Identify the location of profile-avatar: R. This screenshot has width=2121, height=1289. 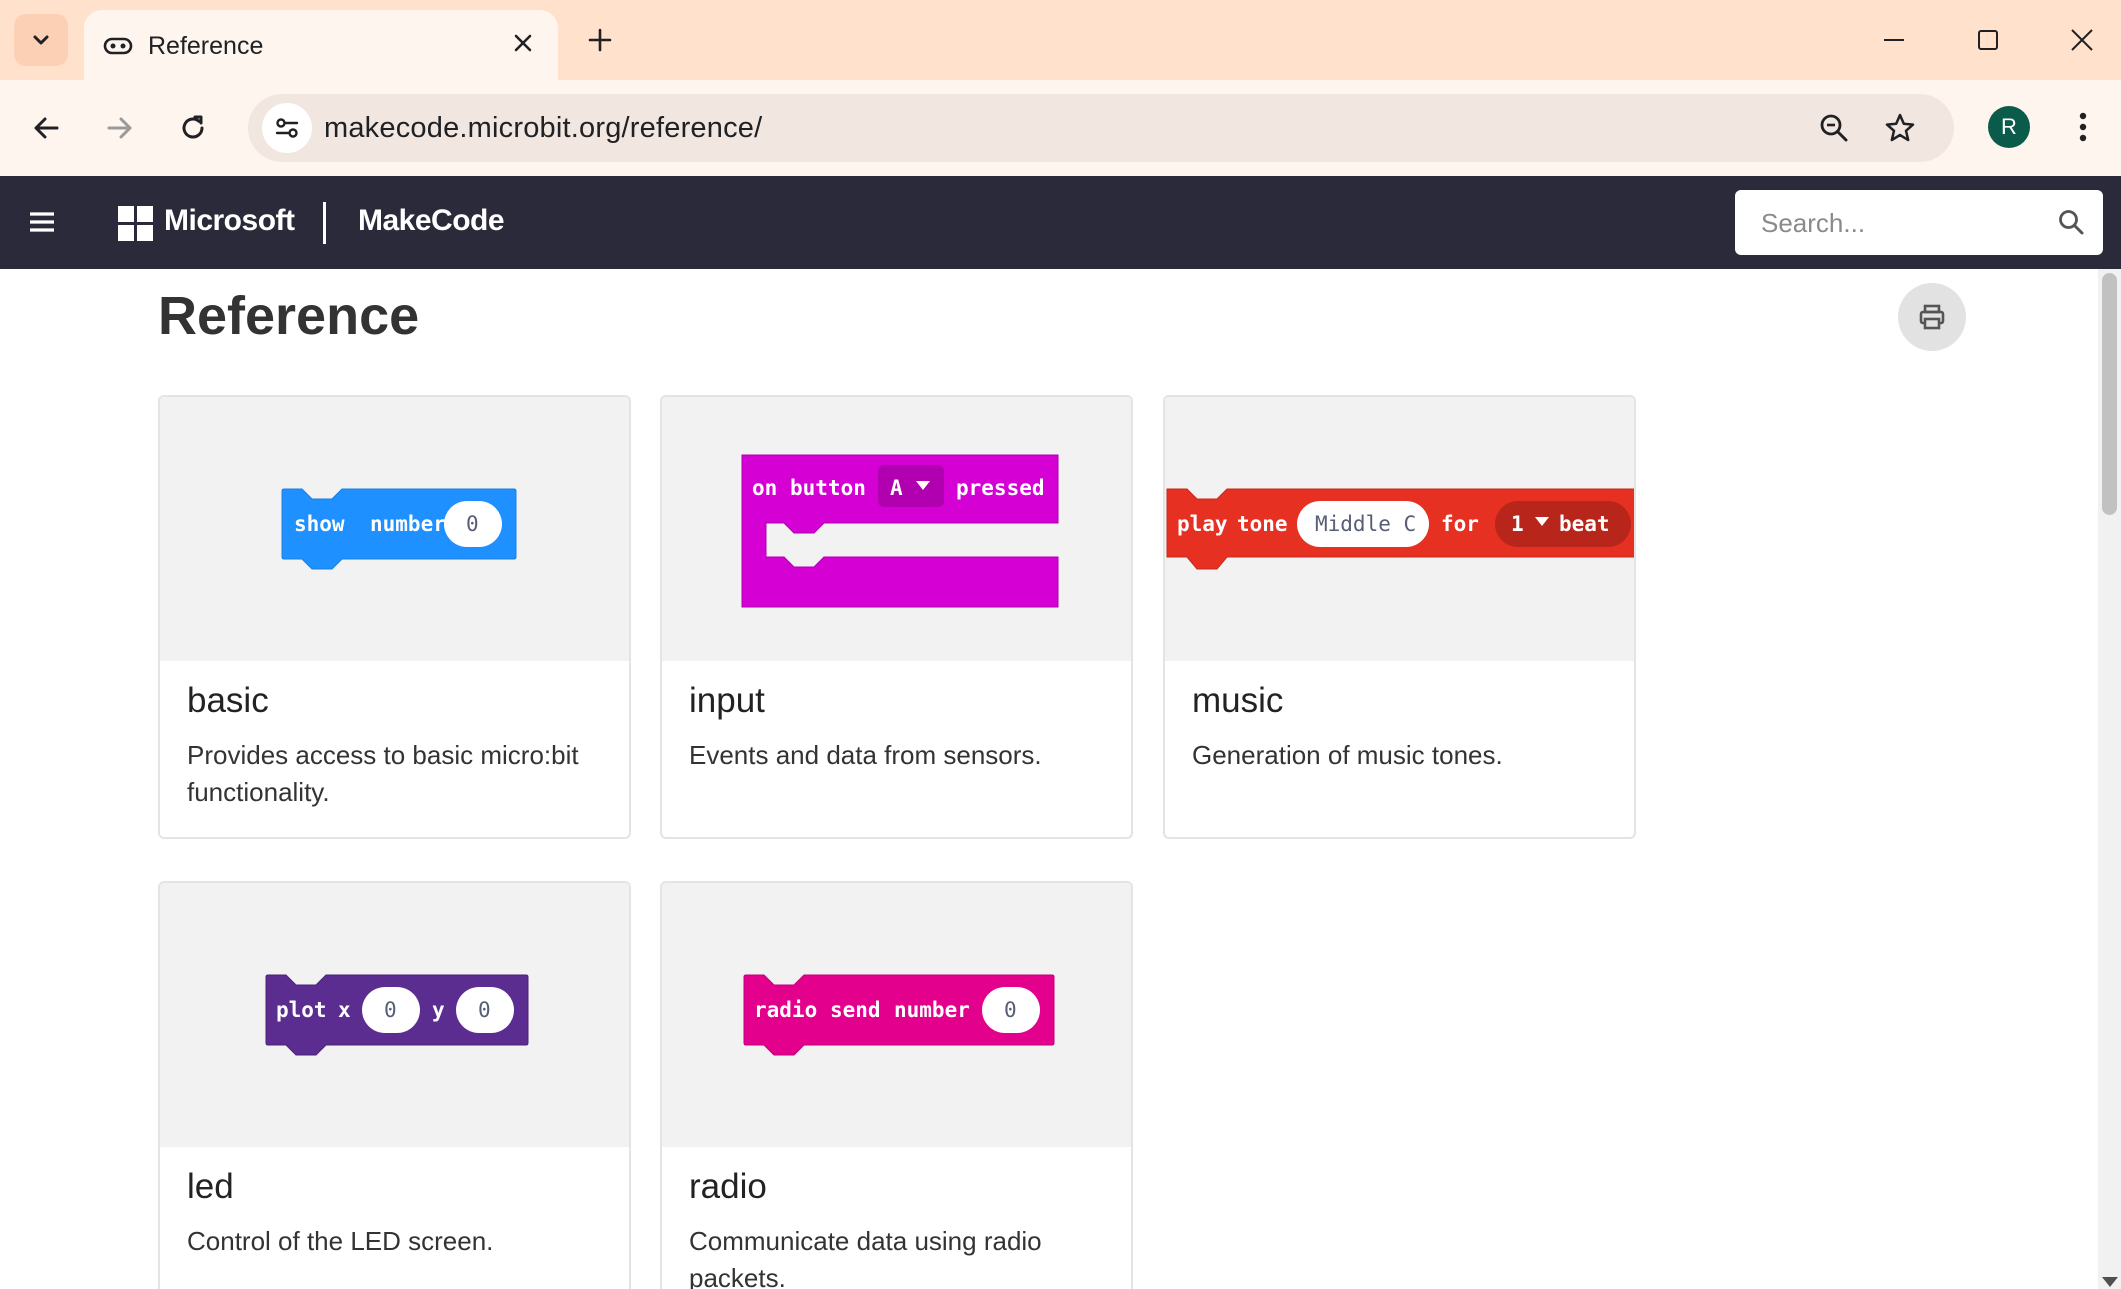
(2009, 127).